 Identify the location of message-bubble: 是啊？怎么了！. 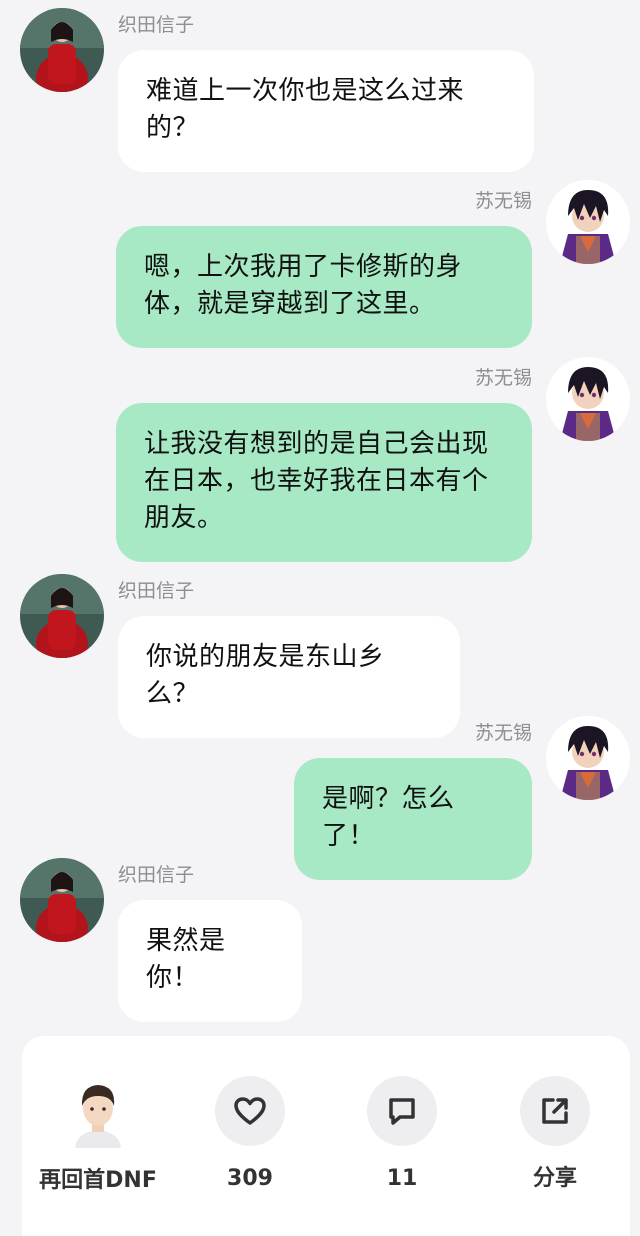
(413, 819).